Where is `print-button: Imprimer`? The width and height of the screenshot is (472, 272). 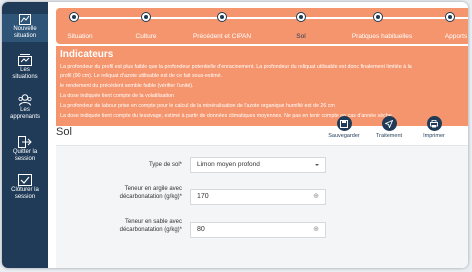
print-button: Imprimer is located at coordinates (434, 127).